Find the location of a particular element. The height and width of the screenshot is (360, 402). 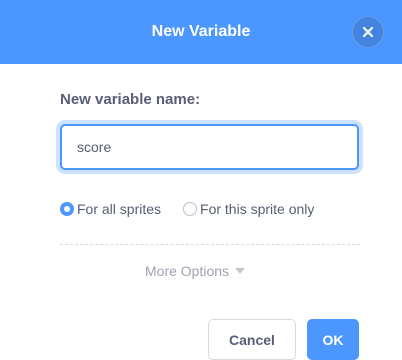

close-button is located at coordinates (368, 32).